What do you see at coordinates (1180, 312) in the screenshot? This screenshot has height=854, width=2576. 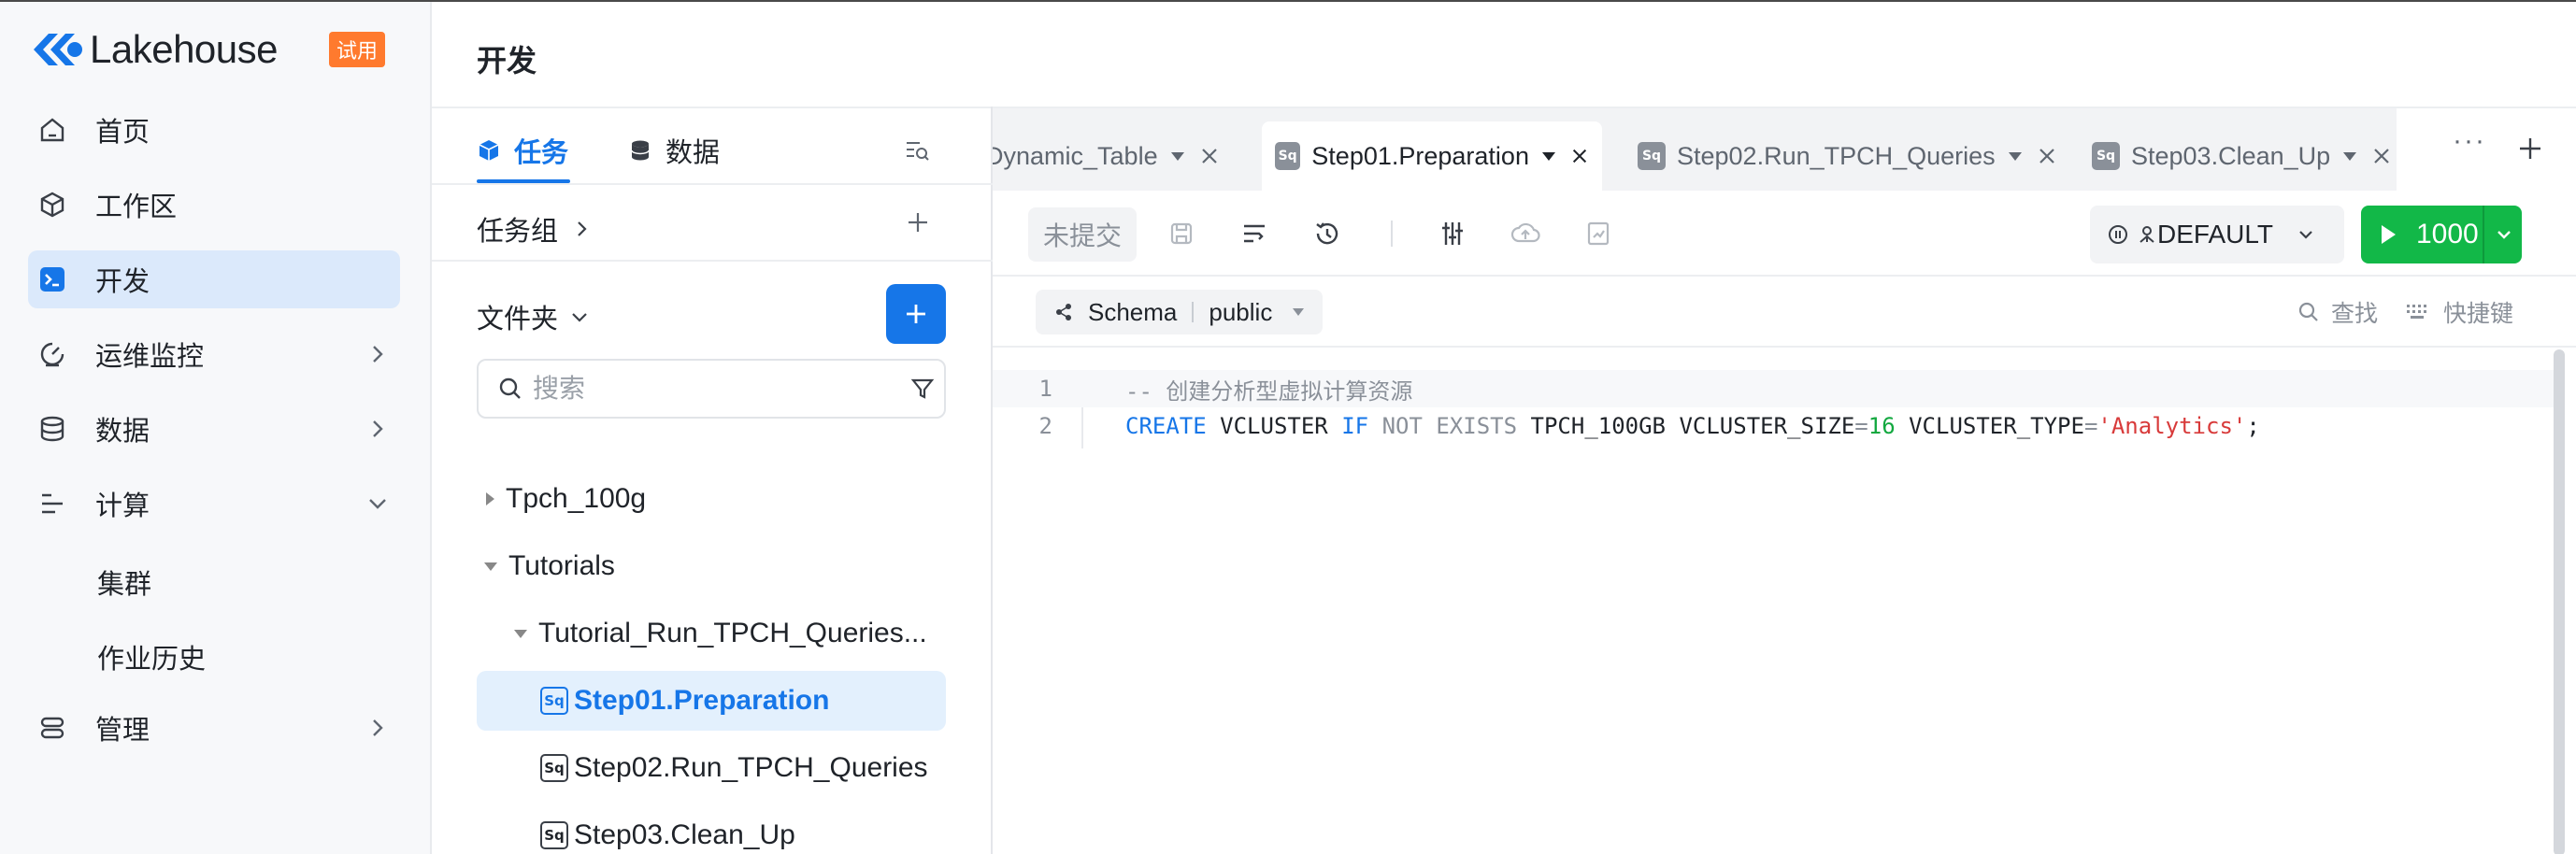 I see `schema-selector: Schema public` at bounding box center [1180, 312].